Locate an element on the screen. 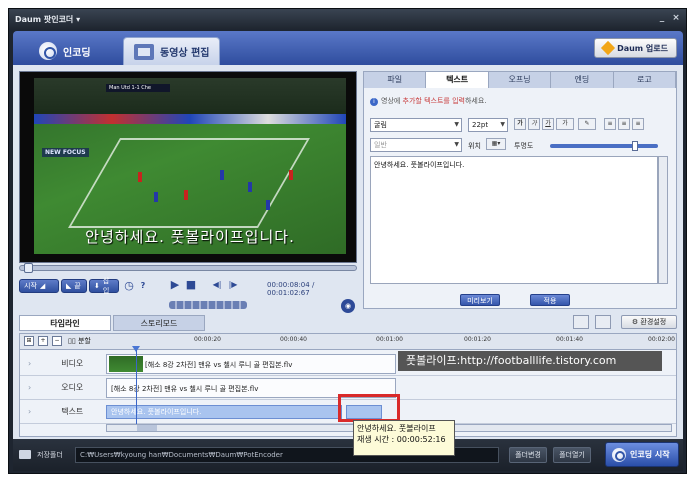 This screenshot has width=695, height=482. tab-video-edit: 동영상 편집 is located at coordinates (172, 51).